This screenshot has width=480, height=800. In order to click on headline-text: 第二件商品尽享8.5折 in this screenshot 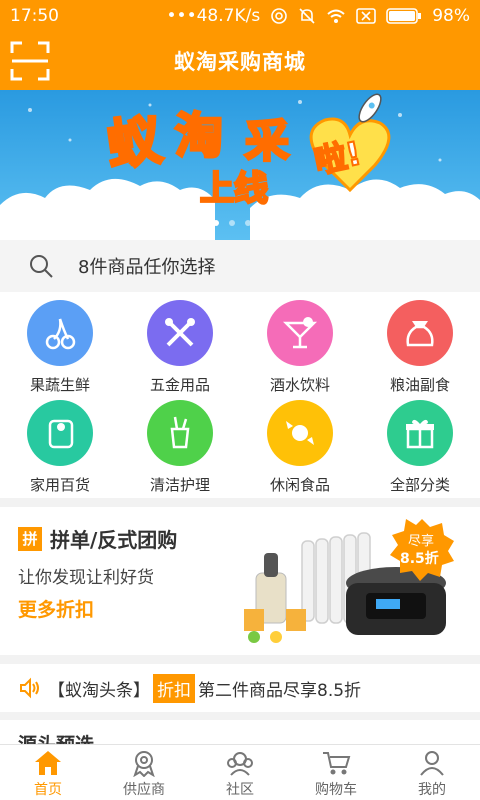, I will do `click(280, 690)`.